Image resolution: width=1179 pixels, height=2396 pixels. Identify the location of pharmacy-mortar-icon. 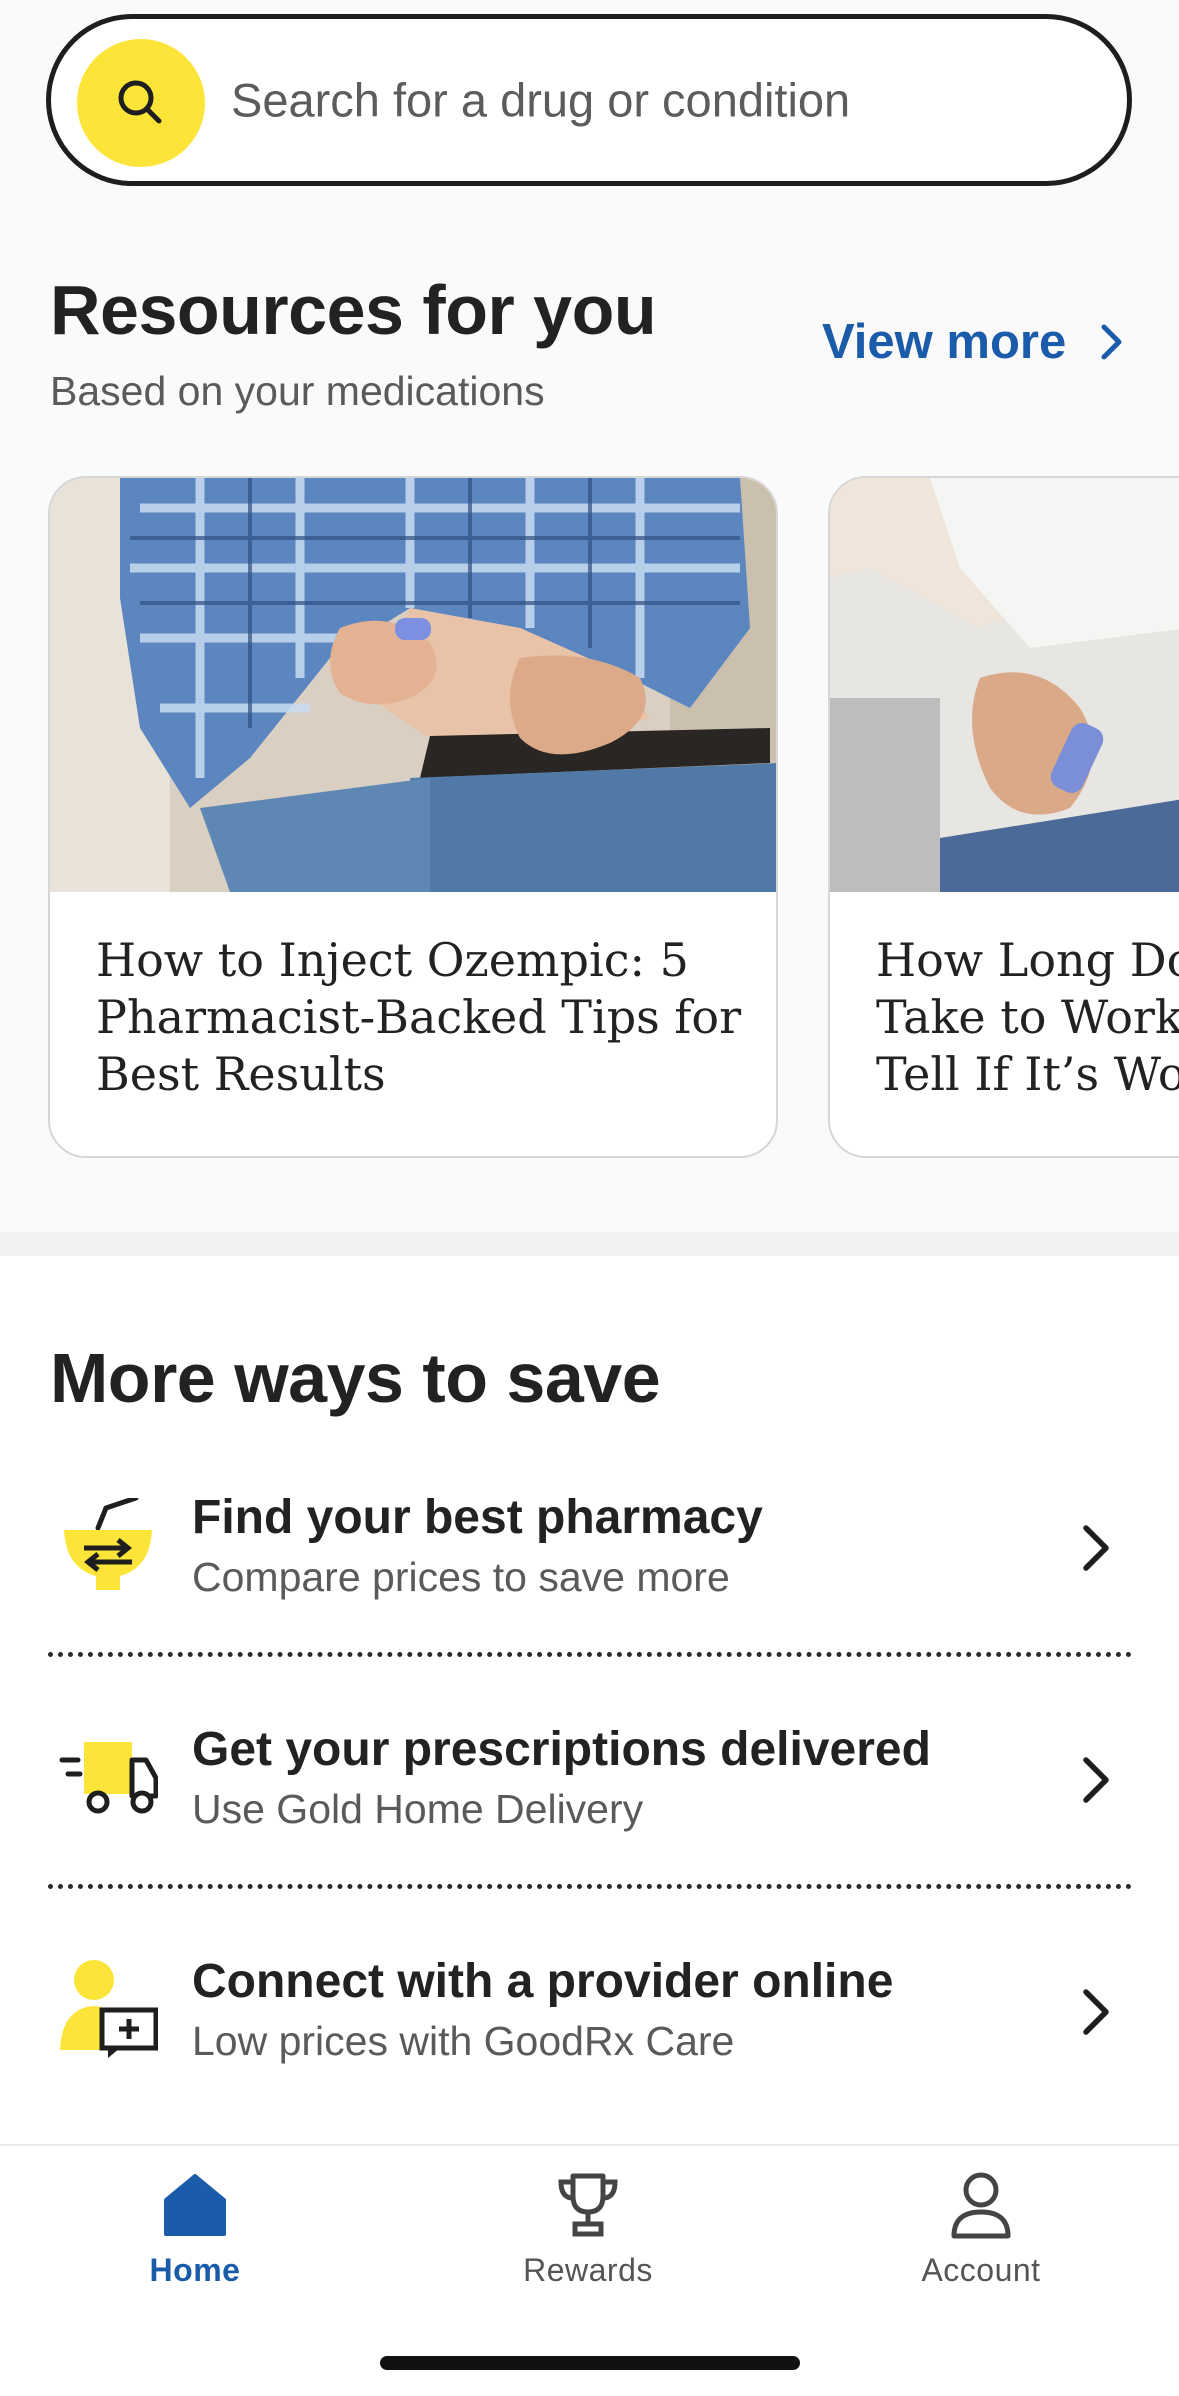
(108, 1544).